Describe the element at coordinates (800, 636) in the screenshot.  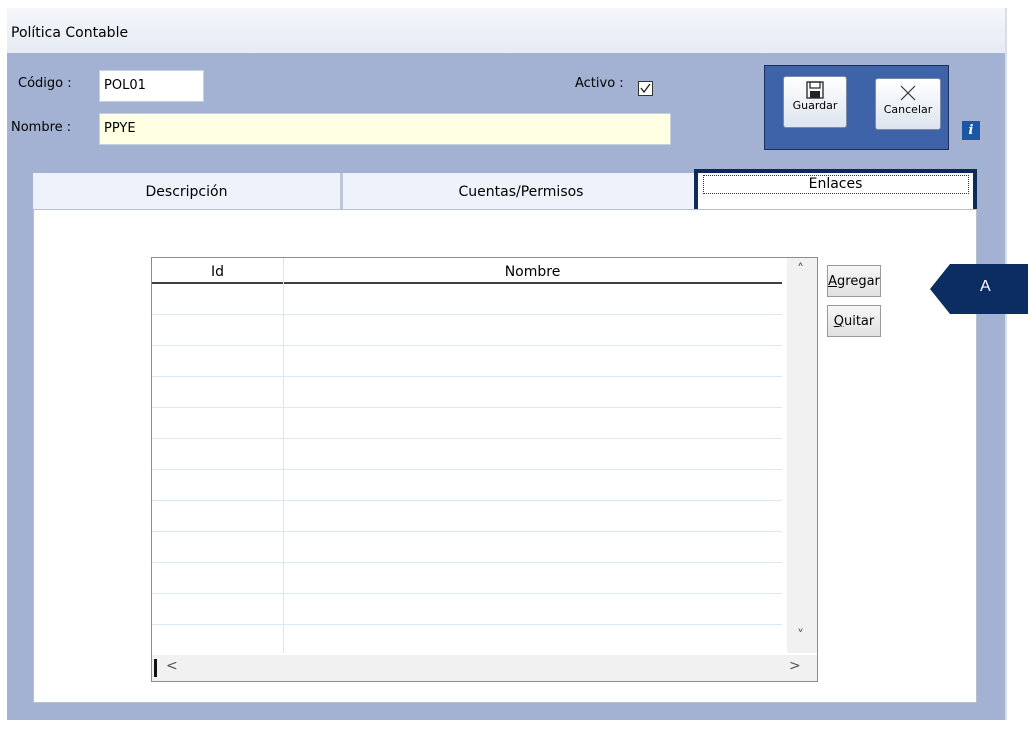
I see `scroll-down-icon: ˅` at that location.